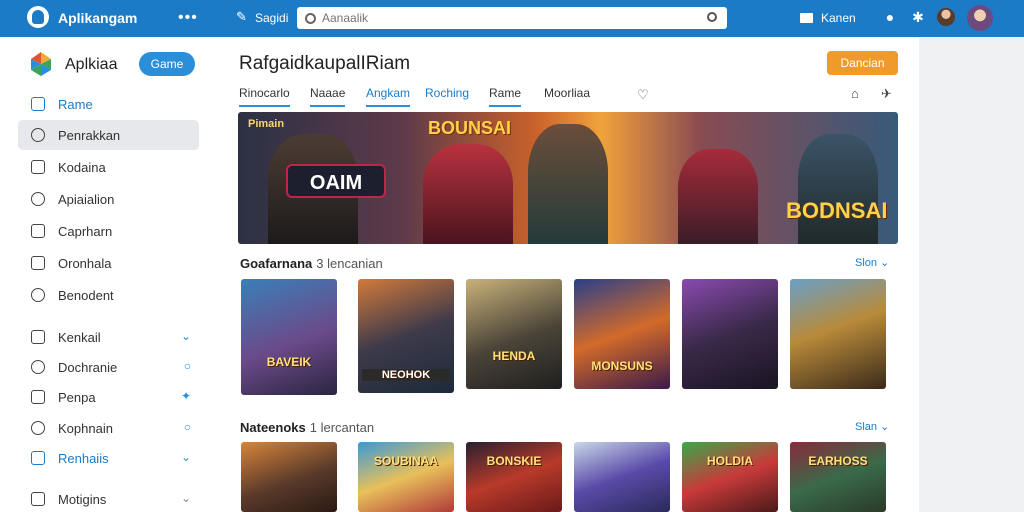  I want to click on tab-5: Rame, so click(505, 96).